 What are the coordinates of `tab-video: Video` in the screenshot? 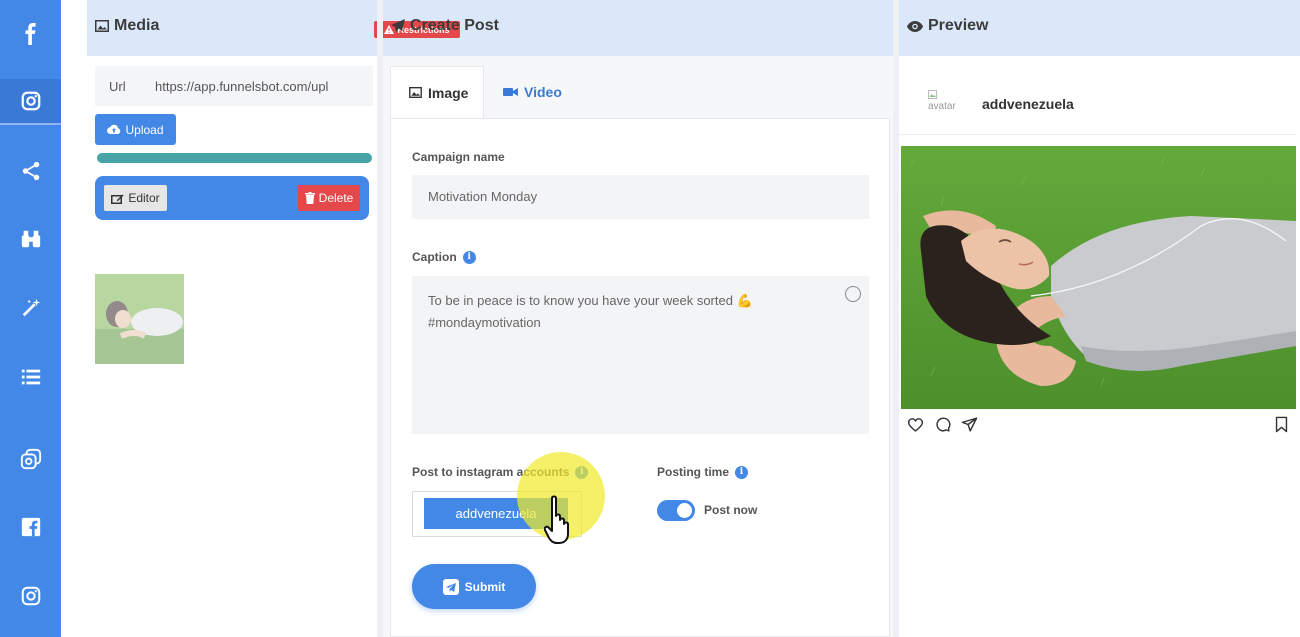 It's located at (532, 92).